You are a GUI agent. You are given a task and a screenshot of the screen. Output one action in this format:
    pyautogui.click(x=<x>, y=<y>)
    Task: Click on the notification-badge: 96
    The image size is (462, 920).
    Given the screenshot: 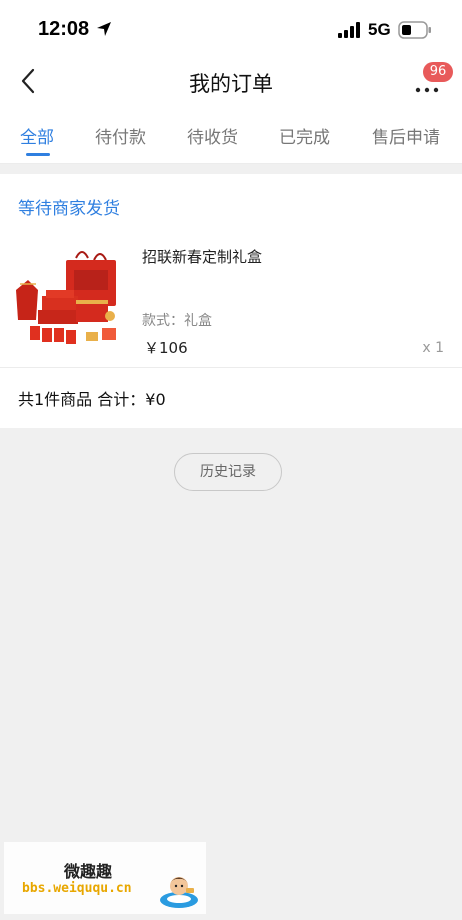 What is the action you would take?
    pyautogui.click(x=438, y=72)
    